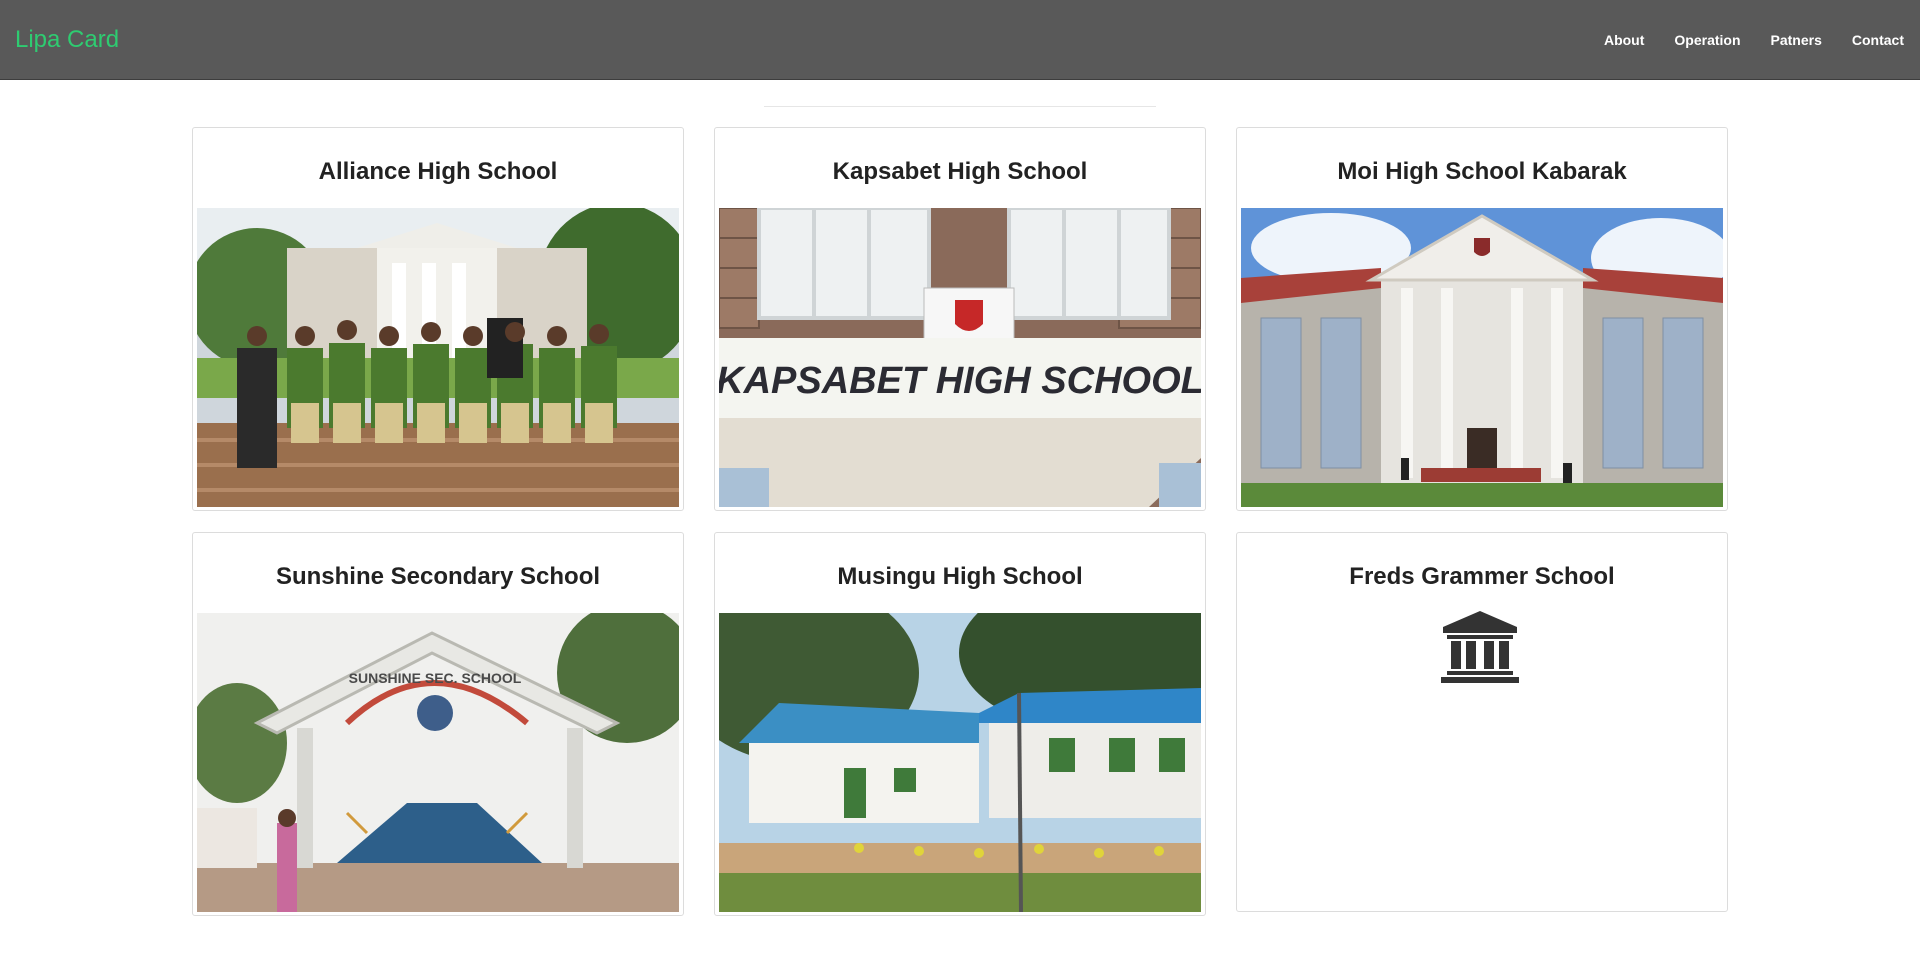 The width and height of the screenshot is (1920, 970). Describe the element at coordinates (1482, 722) in the screenshot. I see `partner-card-freds: Freds Grammer School` at that location.